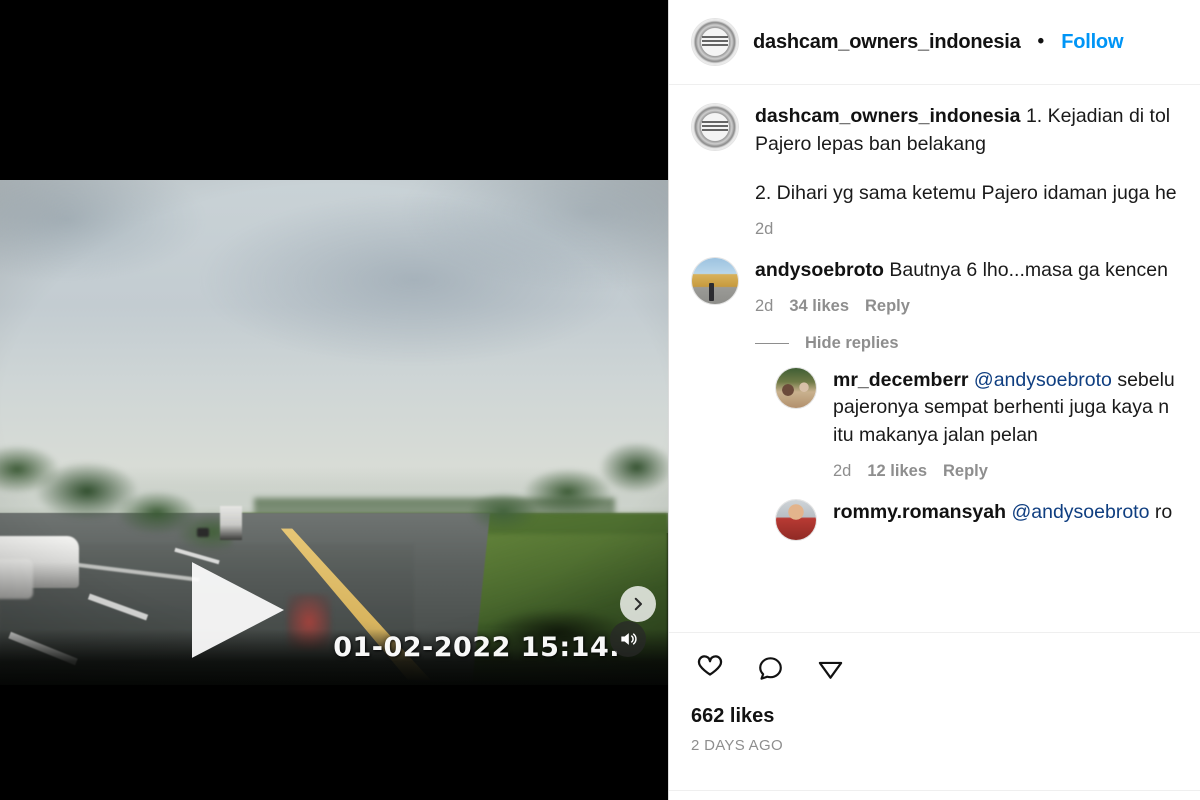 The width and height of the screenshot is (1200, 800). I want to click on reply-text: rommy.romansyah @andysoebroto ro, so click(1016, 513).